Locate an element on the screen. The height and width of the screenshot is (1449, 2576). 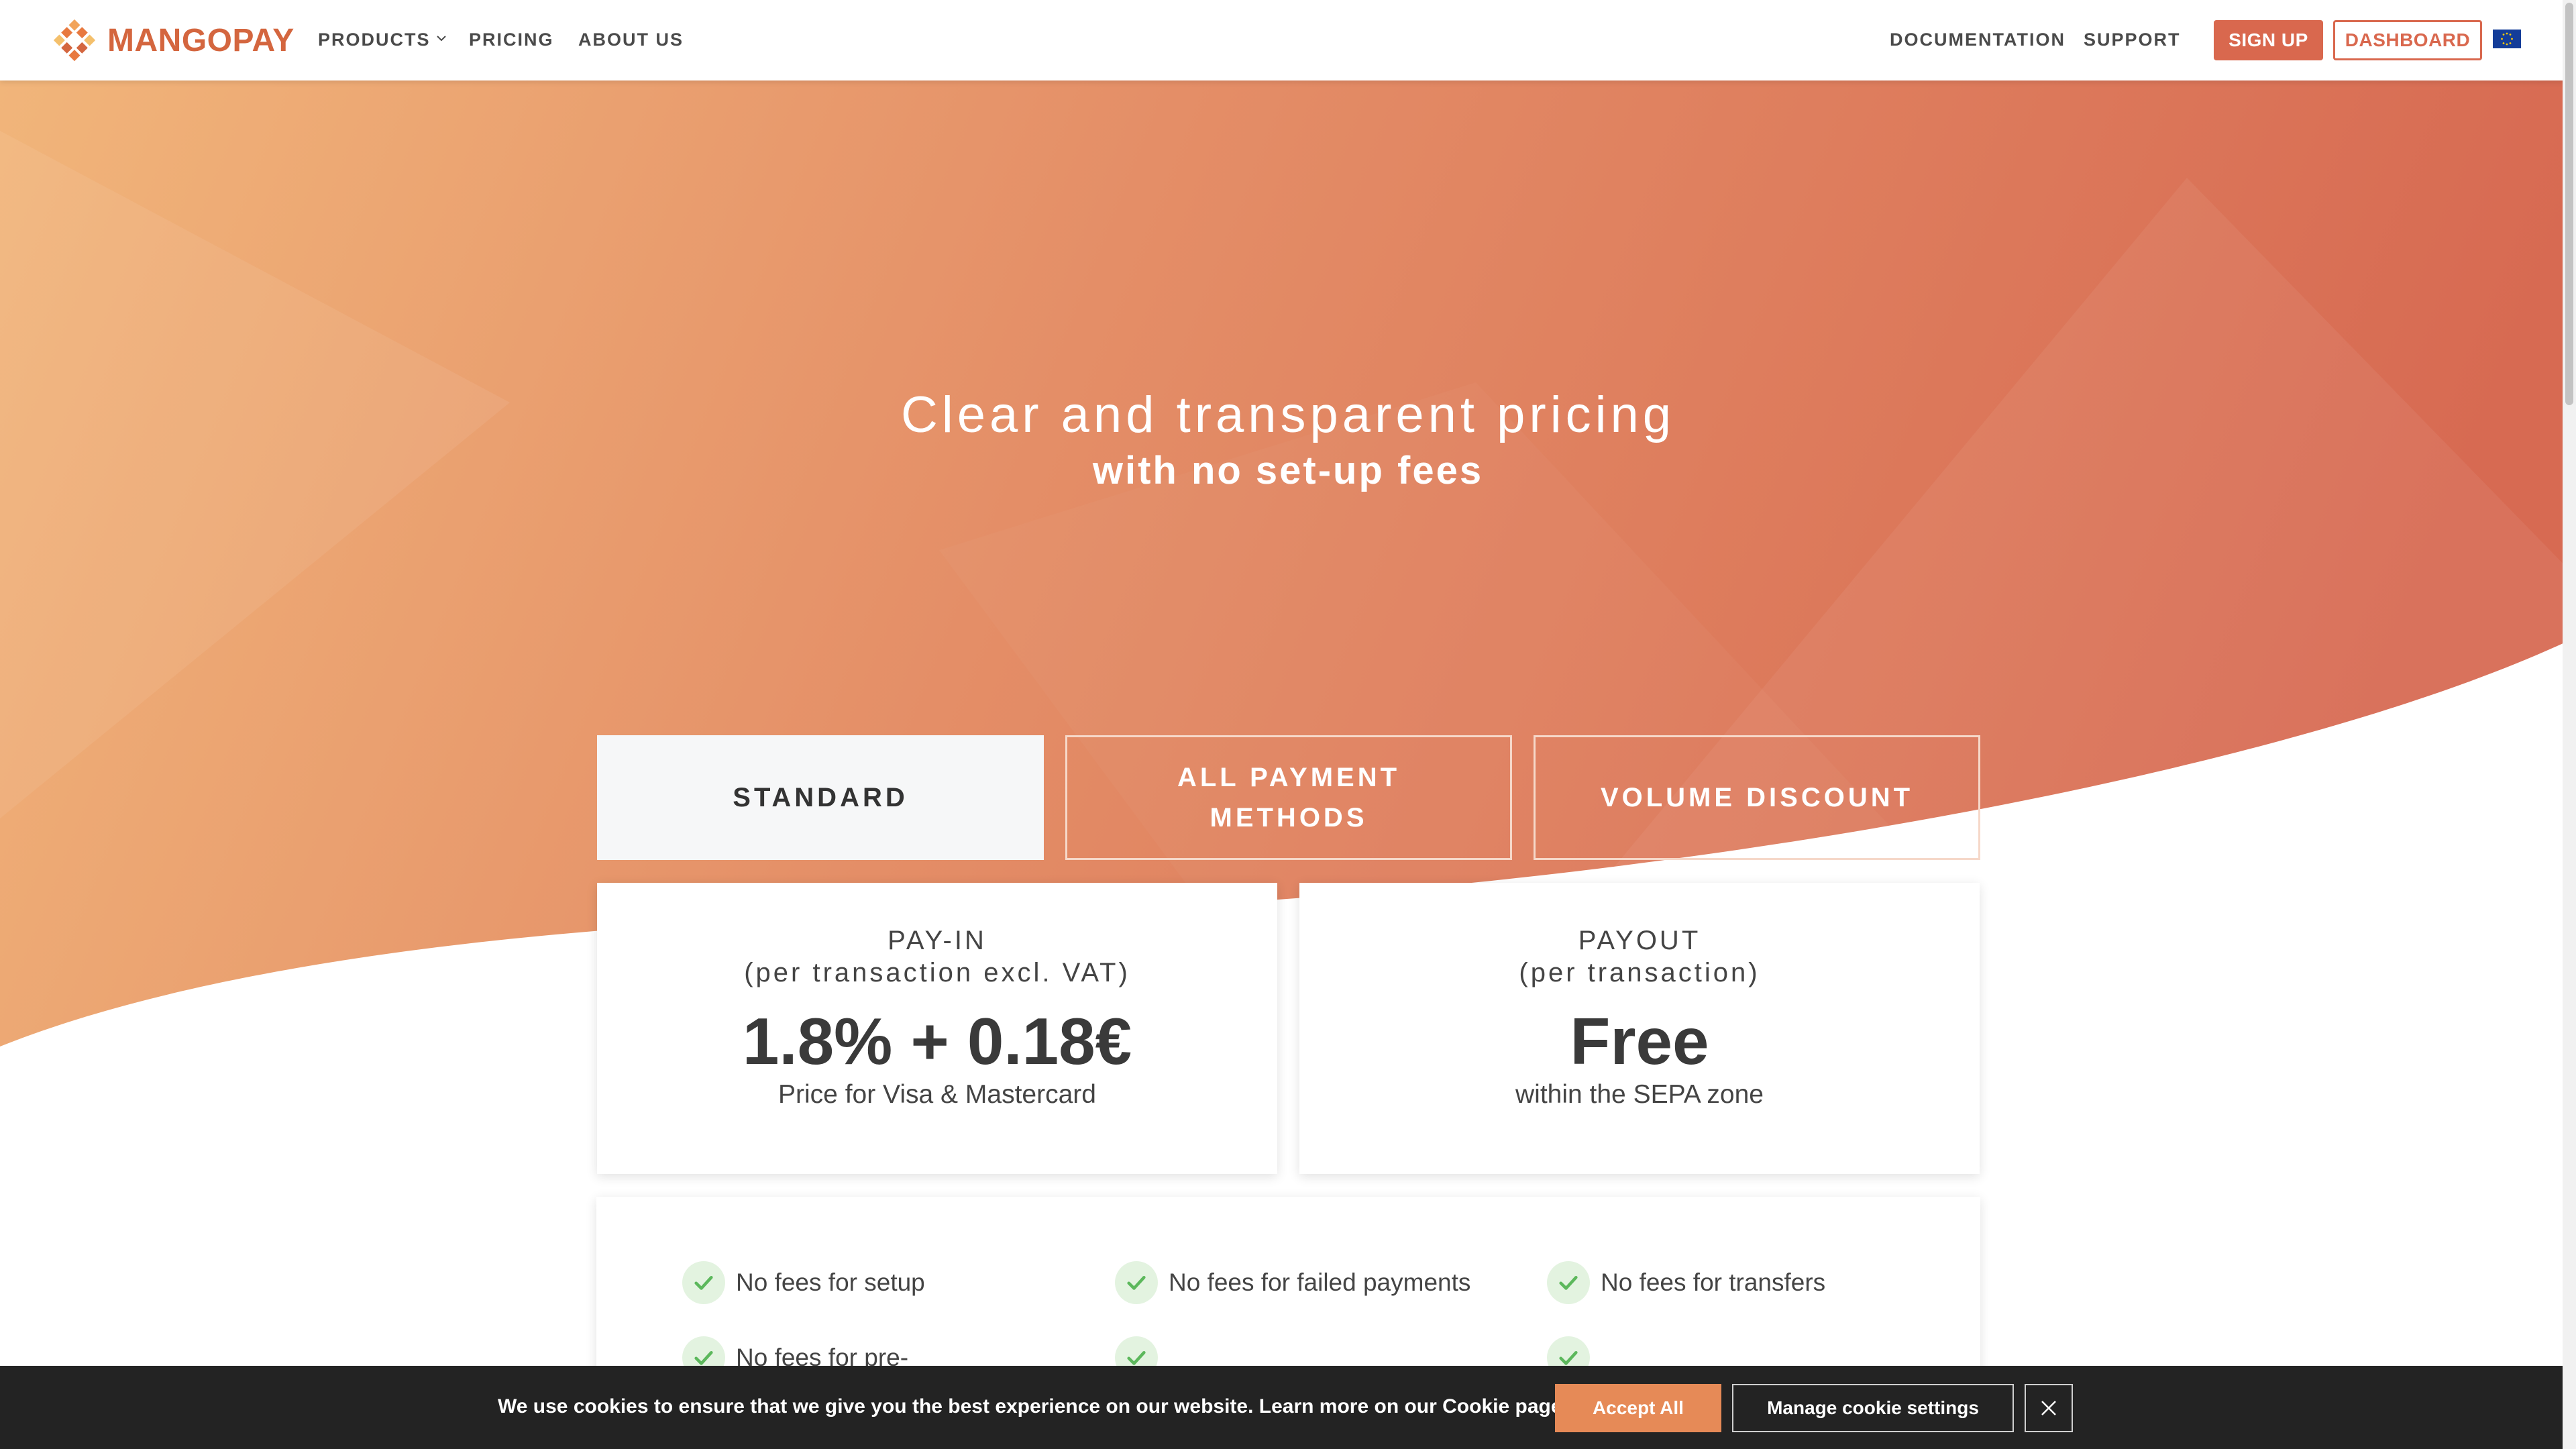
nav-support: SUPPORT is located at coordinates (2132, 40).